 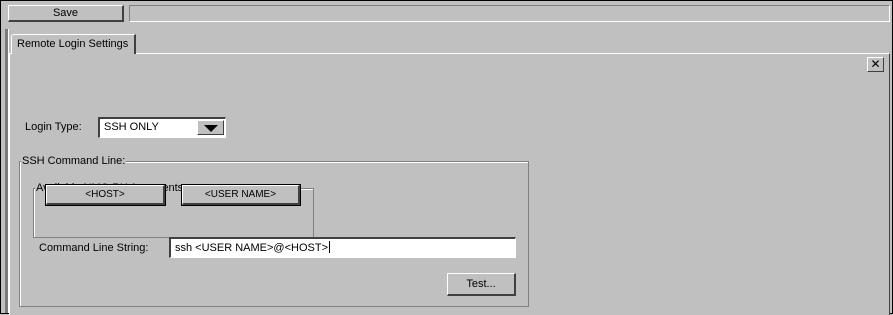 I want to click on user-name-argument-button: <USER NAME>, so click(x=241, y=195).